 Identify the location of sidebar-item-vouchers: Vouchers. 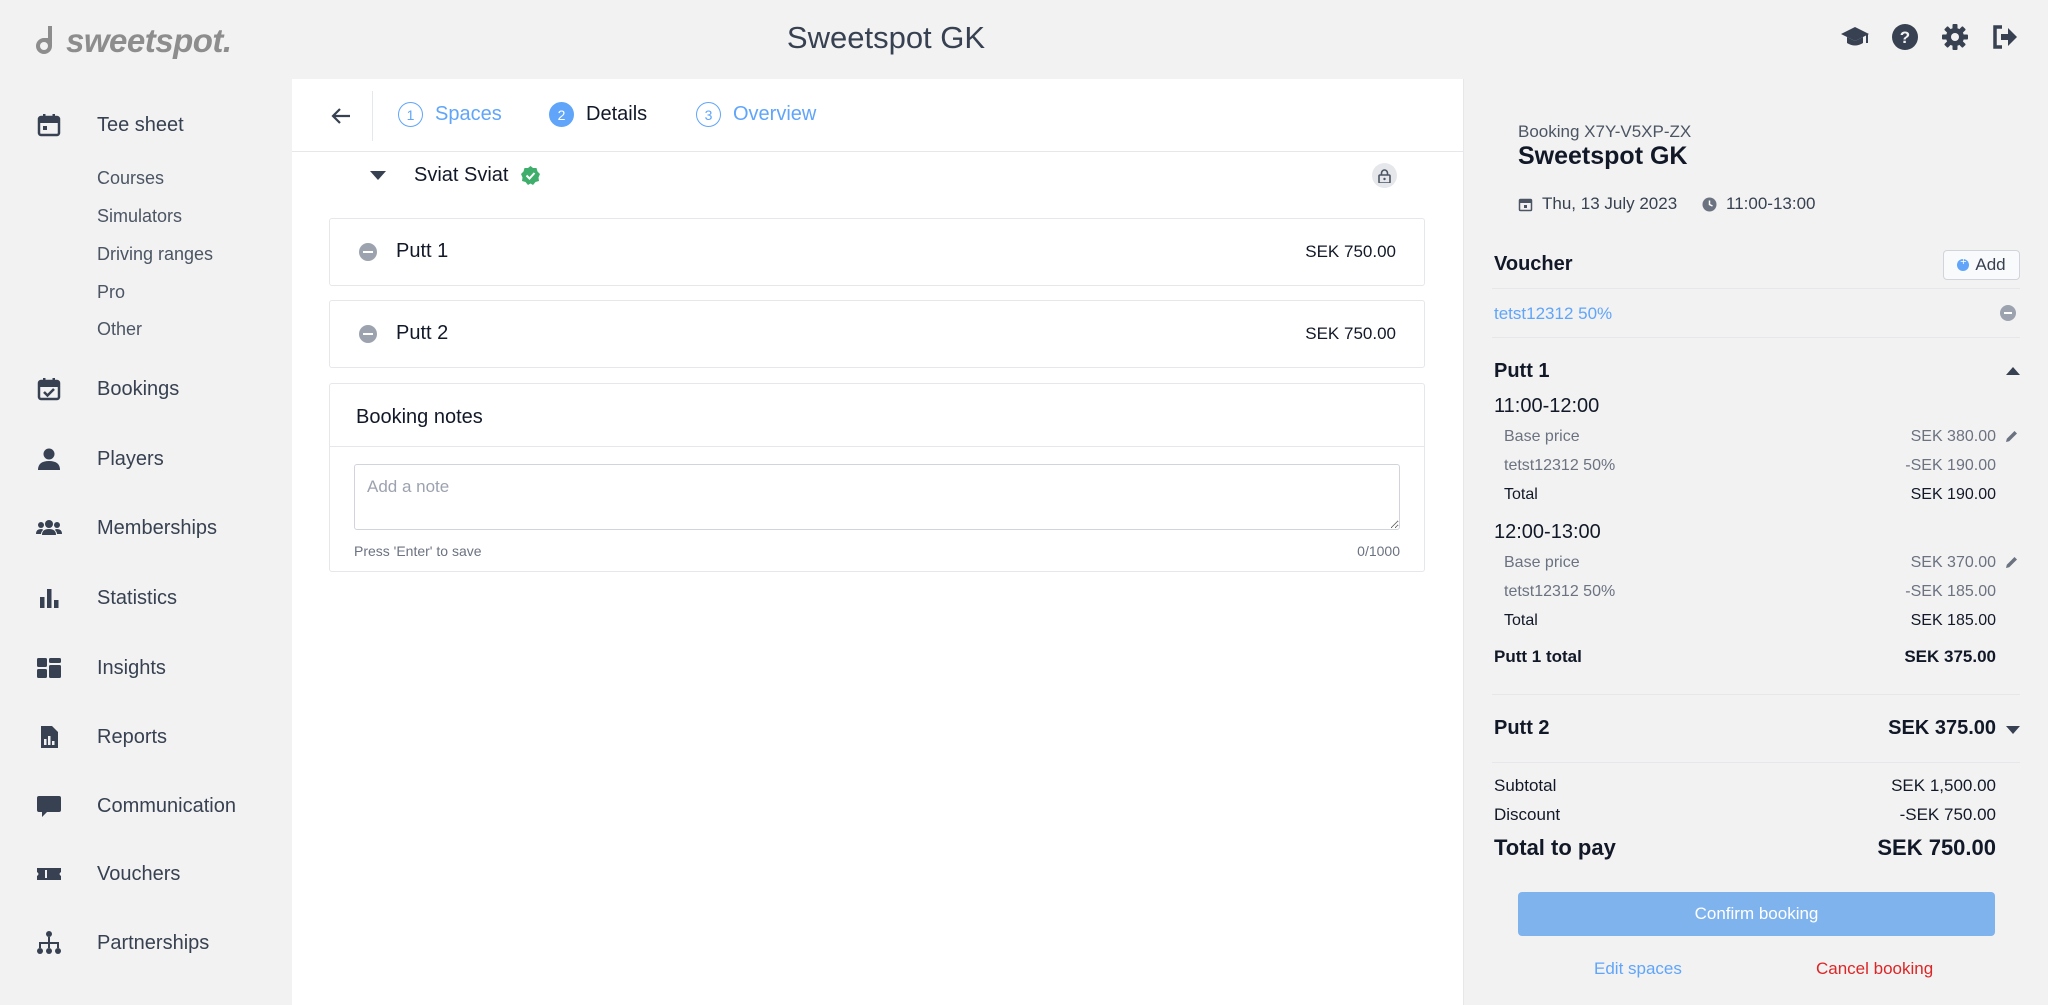
(146, 874).